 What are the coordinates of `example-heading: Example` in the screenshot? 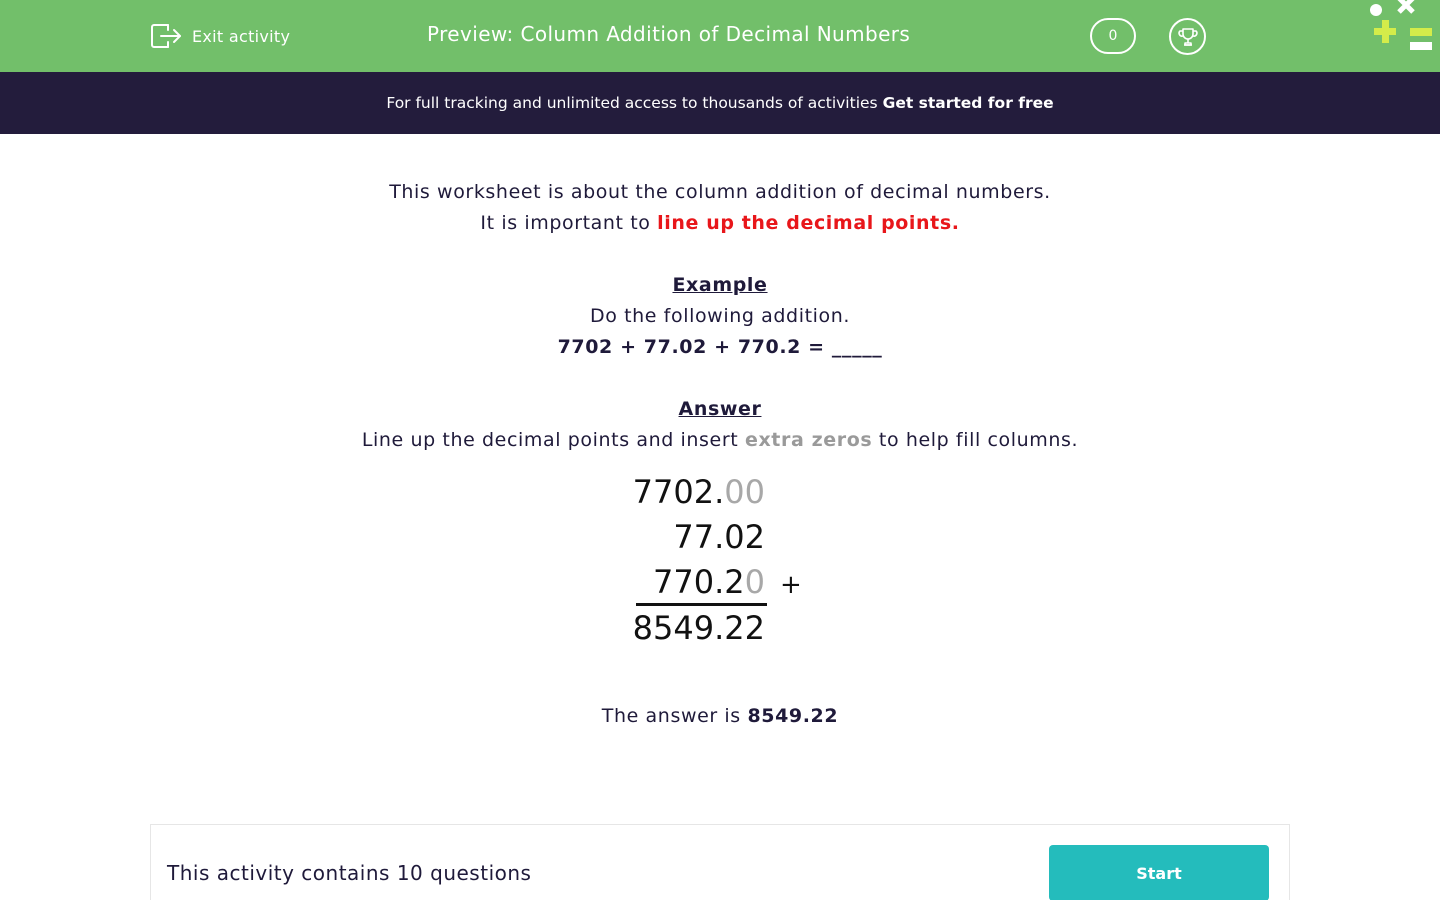 It's located at (720, 285).